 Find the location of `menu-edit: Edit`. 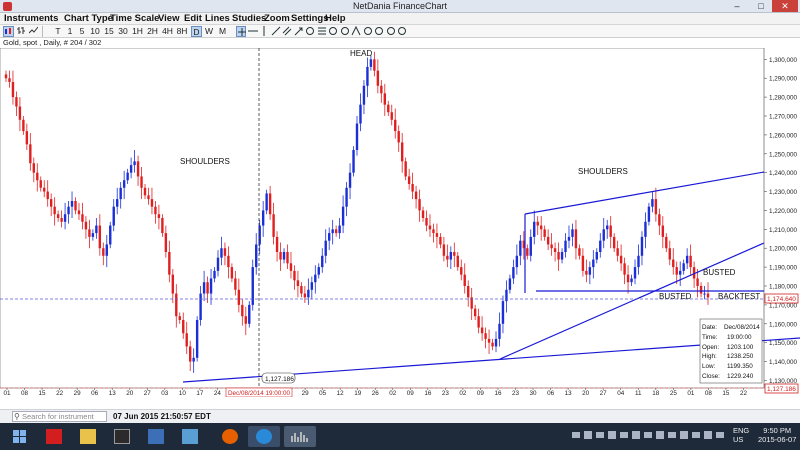

menu-edit: Edit is located at coordinates (193, 18).